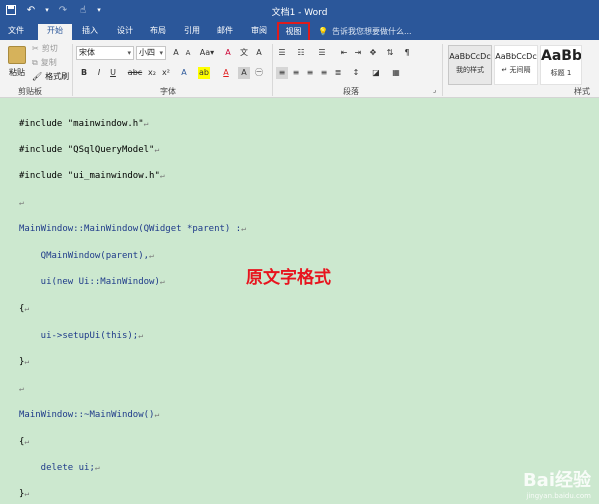  I want to click on align-left-icon: ≡, so click(282, 73).